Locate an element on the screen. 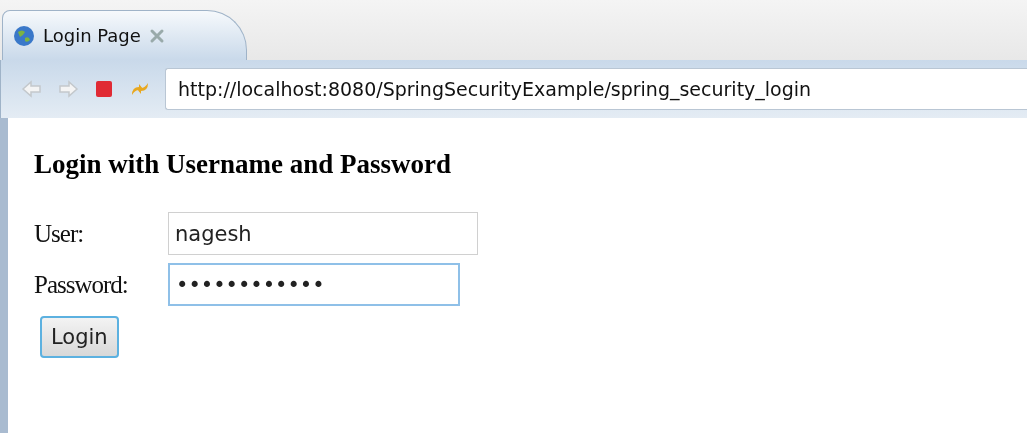 The width and height of the screenshot is (1027, 433). input-field: nagesh is located at coordinates (323, 234).